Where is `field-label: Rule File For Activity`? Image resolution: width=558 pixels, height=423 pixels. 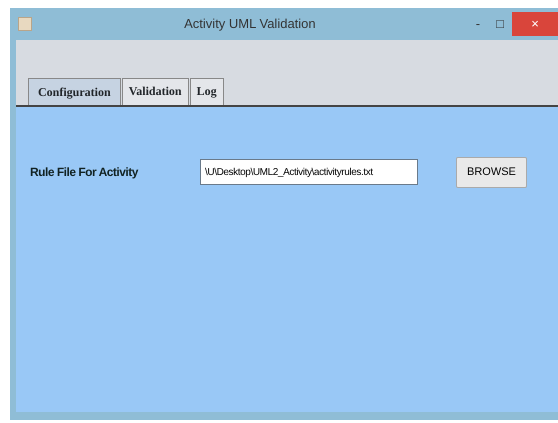 field-label: Rule File For Activity is located at coordinates (85, 173).